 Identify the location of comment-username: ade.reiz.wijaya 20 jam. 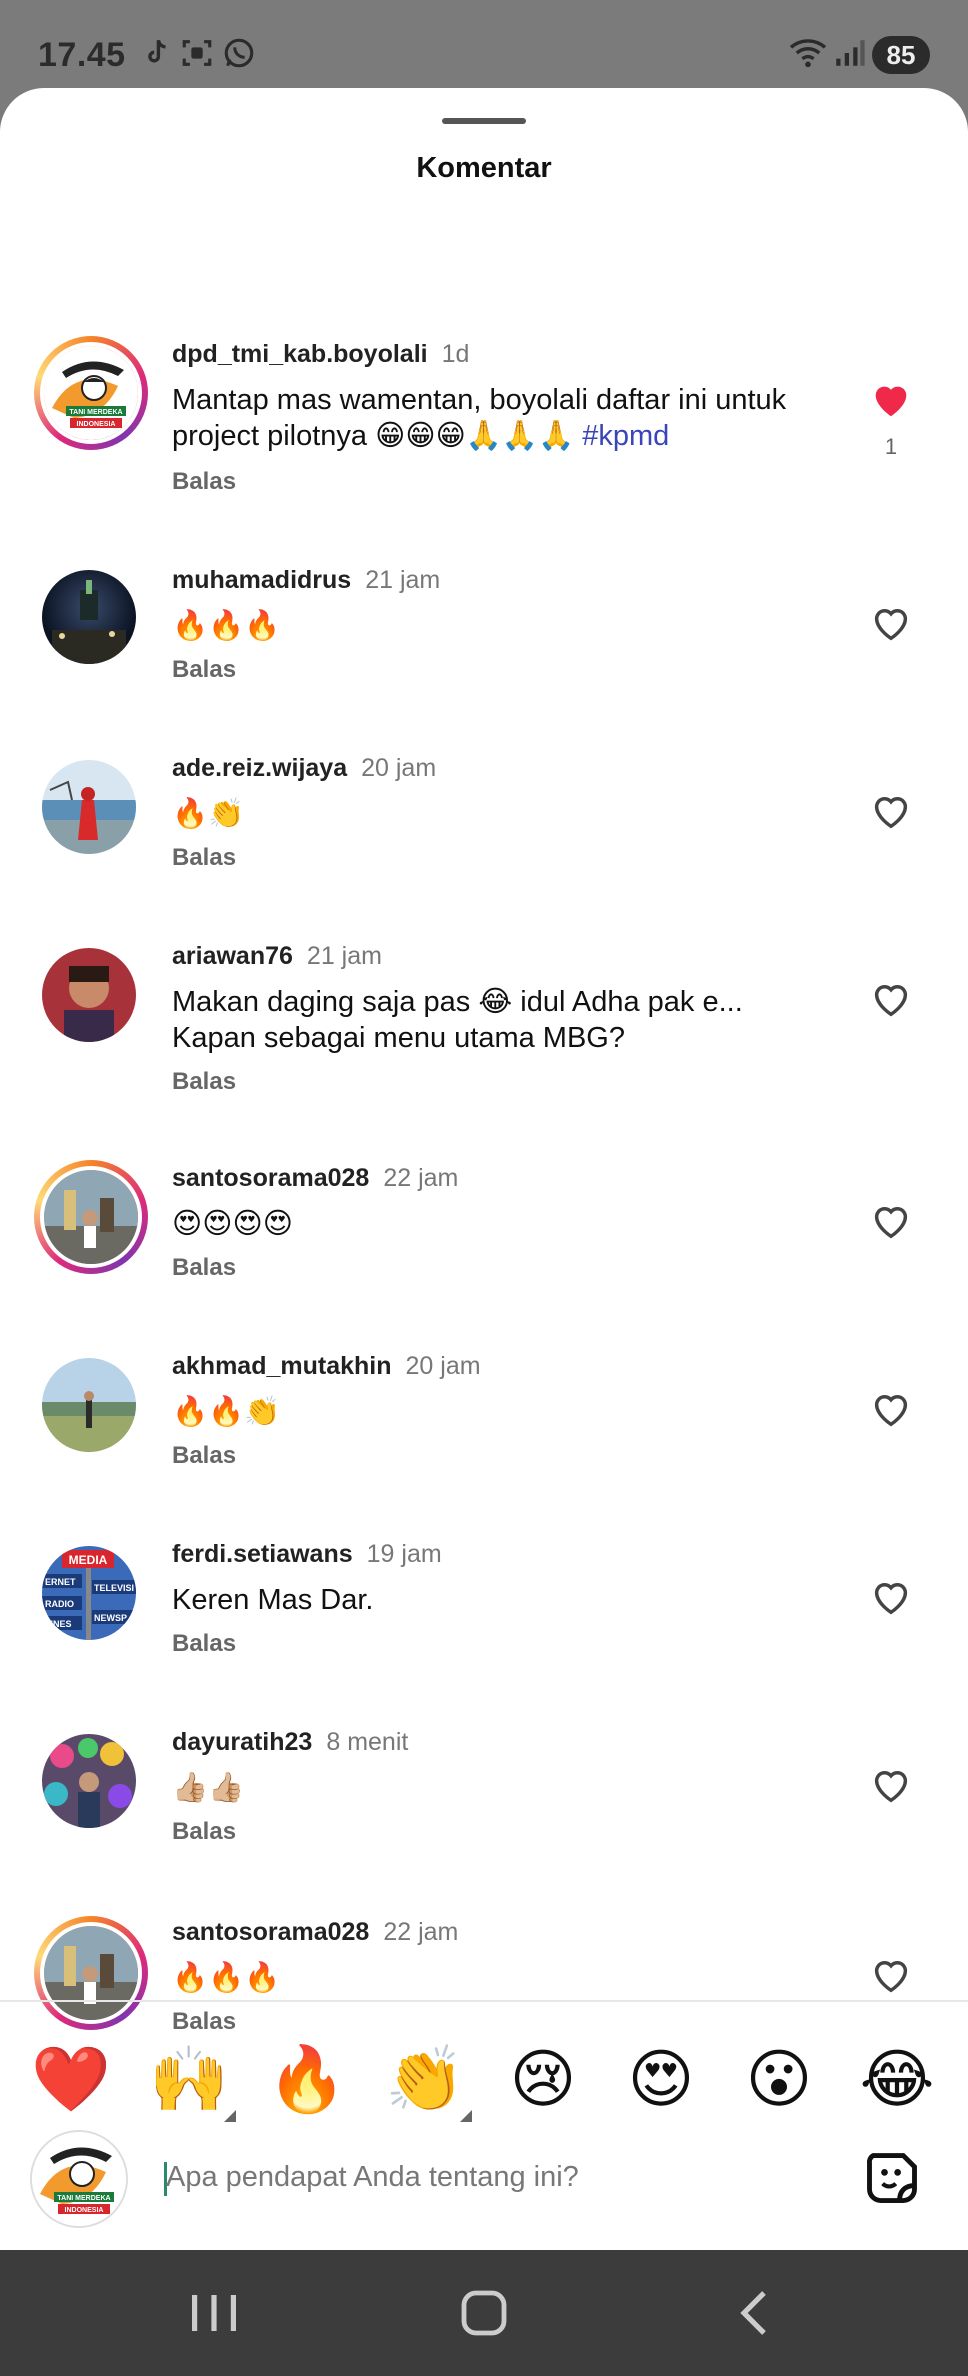
(304, 768).